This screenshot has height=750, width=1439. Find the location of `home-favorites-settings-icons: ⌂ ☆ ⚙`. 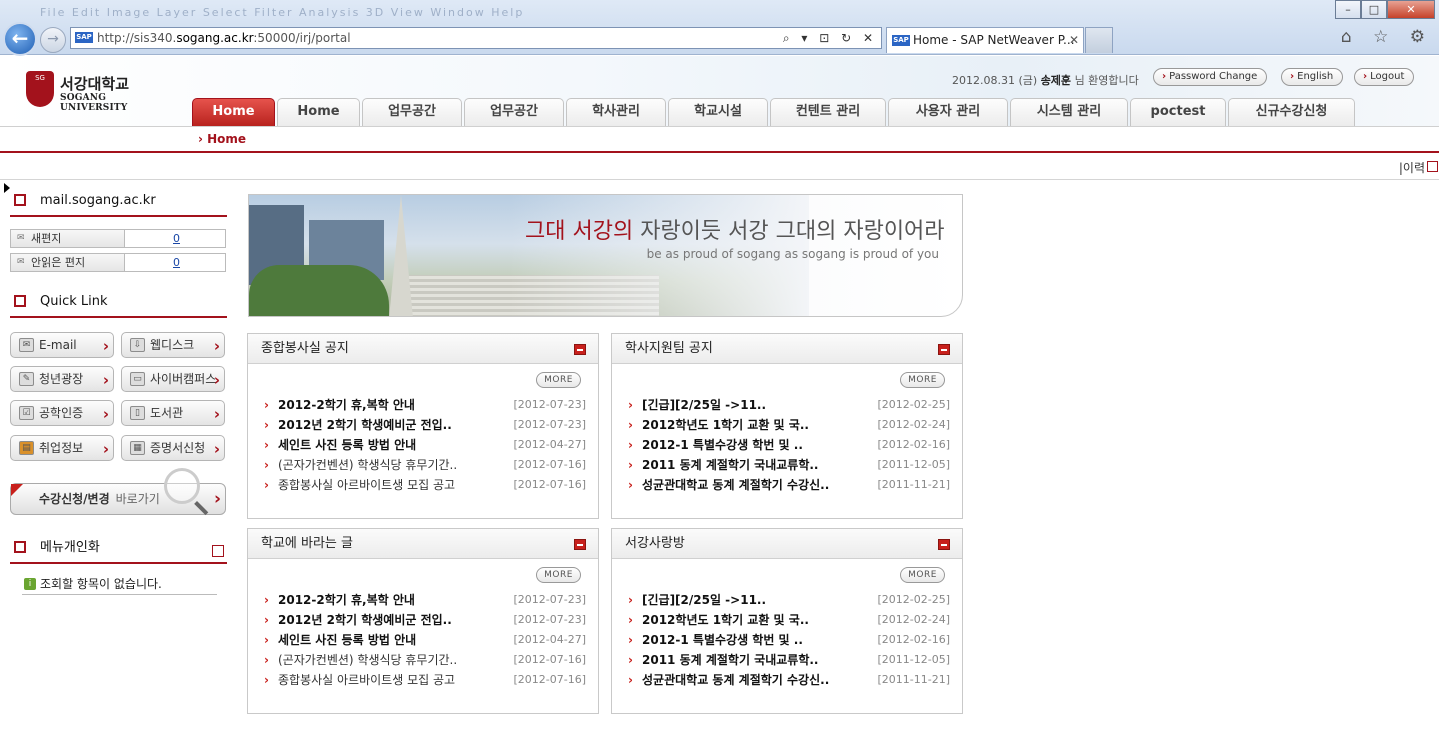

home-favorites-settings-icons: ⌂ ☆ ⚙ is located at coordinates (1387, 37).